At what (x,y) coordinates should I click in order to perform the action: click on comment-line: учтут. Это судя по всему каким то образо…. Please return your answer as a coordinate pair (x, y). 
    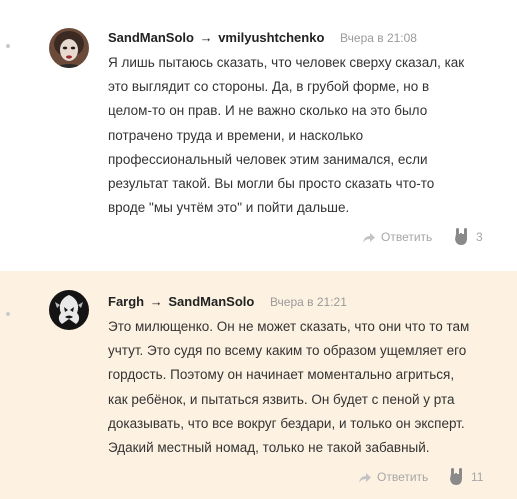
    Looking at the image, I should click on (287, 351).